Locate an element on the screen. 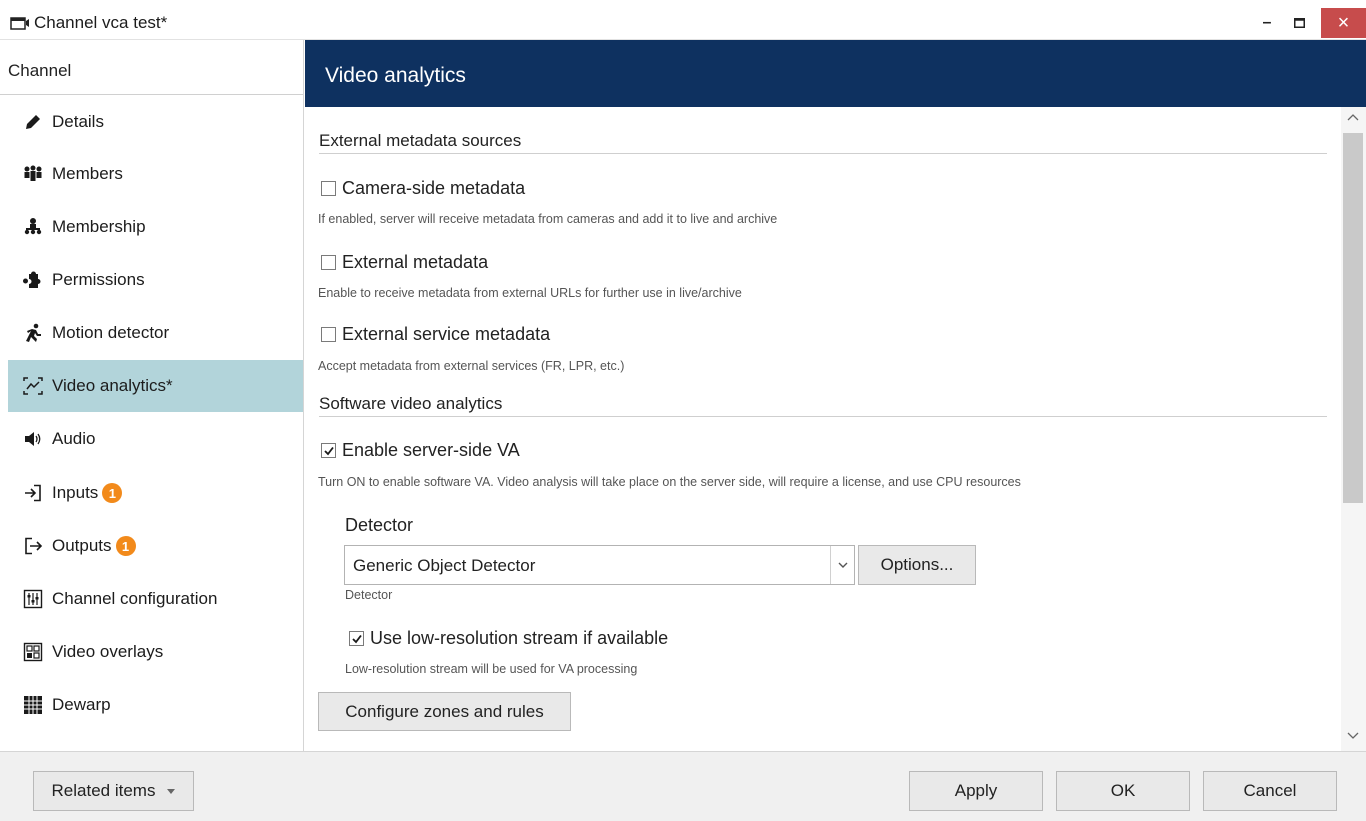 This screenshot has height=821, width=1366. sidebar-item-video-analytics: Video analytics* is located at coordinates (155, 386).